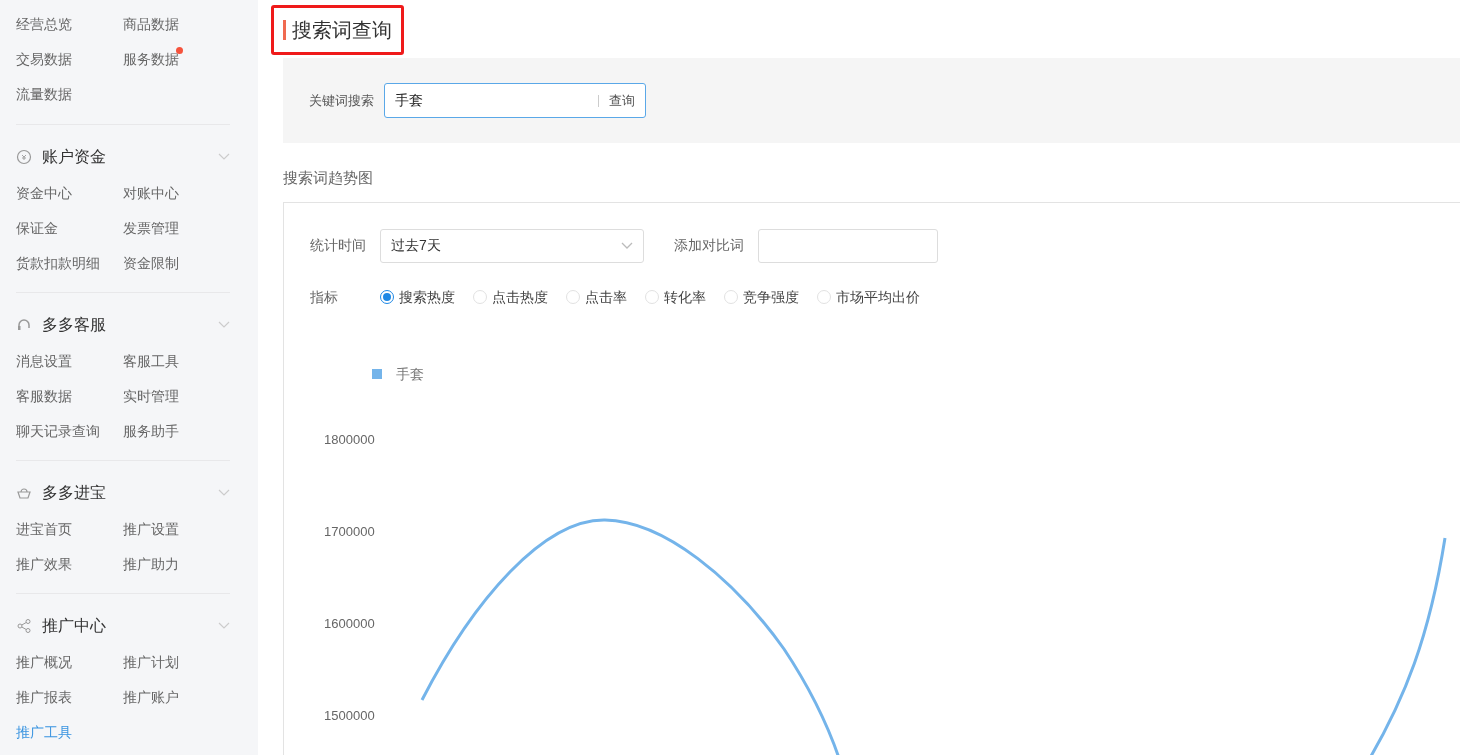  Describe the element at coordinates (44, 361) in the screenshot. I see `sidebar-link: 消息设置` at that location.